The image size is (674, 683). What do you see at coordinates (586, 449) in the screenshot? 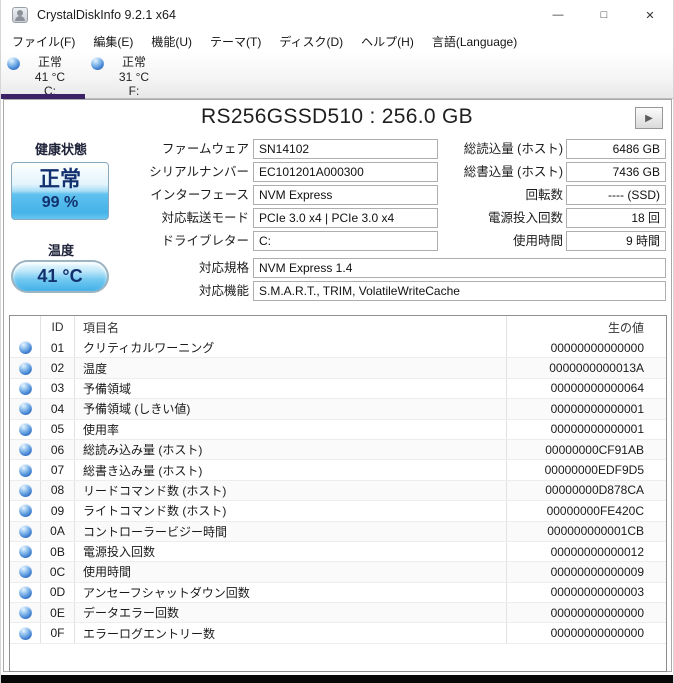
I see `attribute-raw-value: 00000000CF91AB` at bounding box center [586, 449].